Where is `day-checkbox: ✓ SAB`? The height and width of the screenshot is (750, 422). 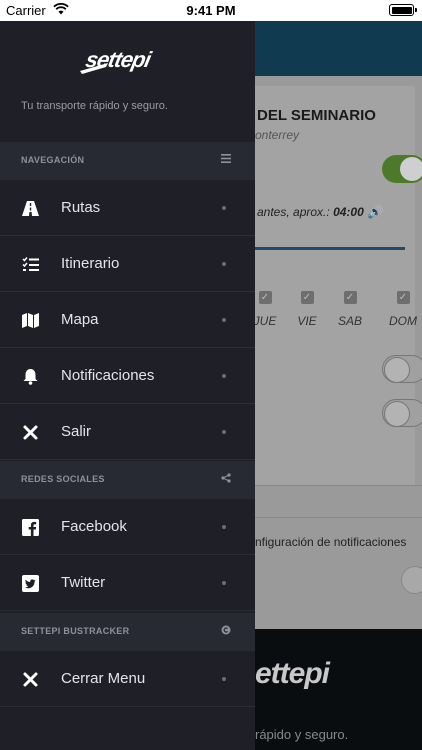
day-checkbox: ✓ SAB is located at coordinates (350, 309).